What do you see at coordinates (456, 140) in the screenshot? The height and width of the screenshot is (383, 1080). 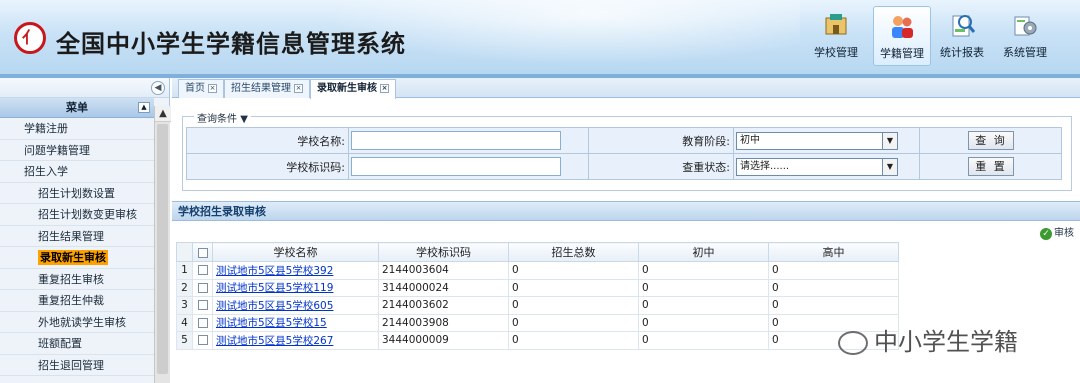 I see `school-name-input` at bounding box center [456, 140].